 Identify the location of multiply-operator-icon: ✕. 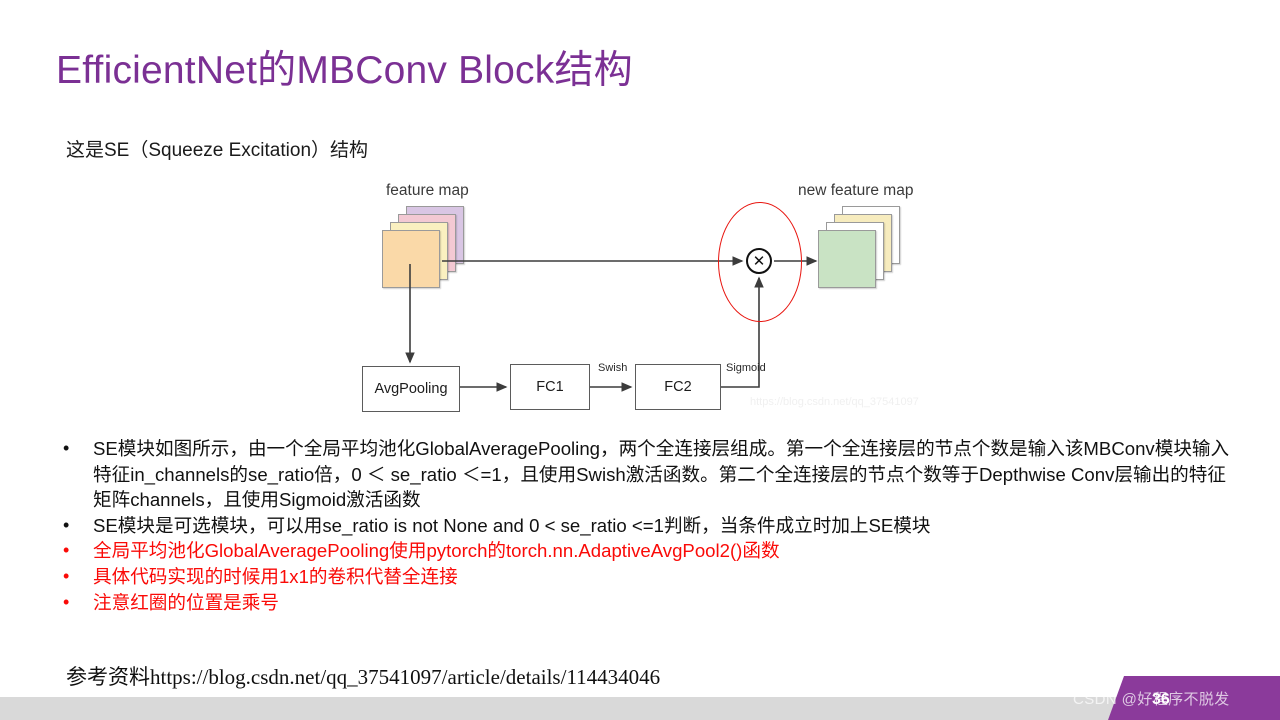
(759, 261).